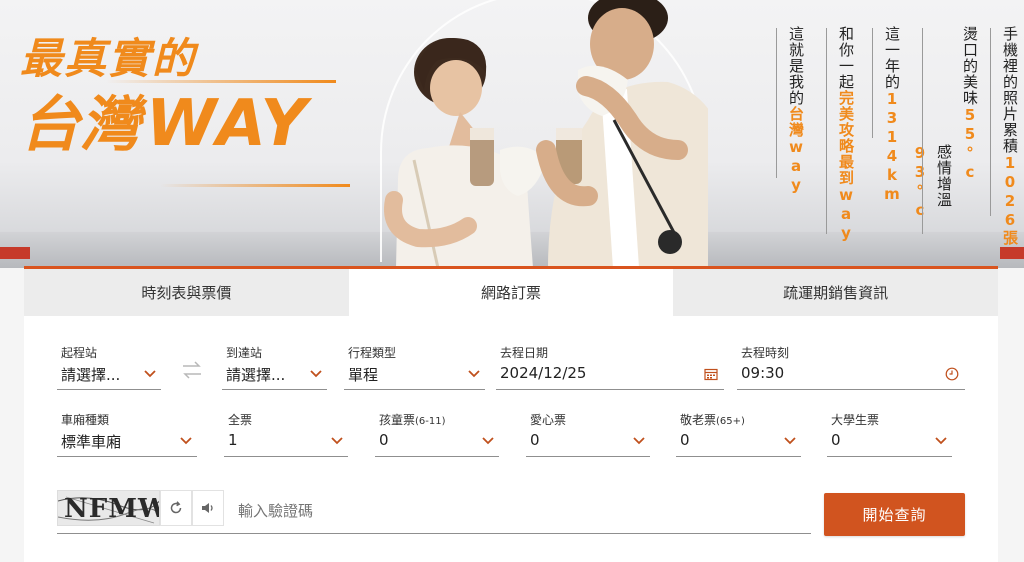  Describe the element at coordinates (186, 292) in the screenshot. I see `tab-timetable-fares: 時刻表與票價` at that location.